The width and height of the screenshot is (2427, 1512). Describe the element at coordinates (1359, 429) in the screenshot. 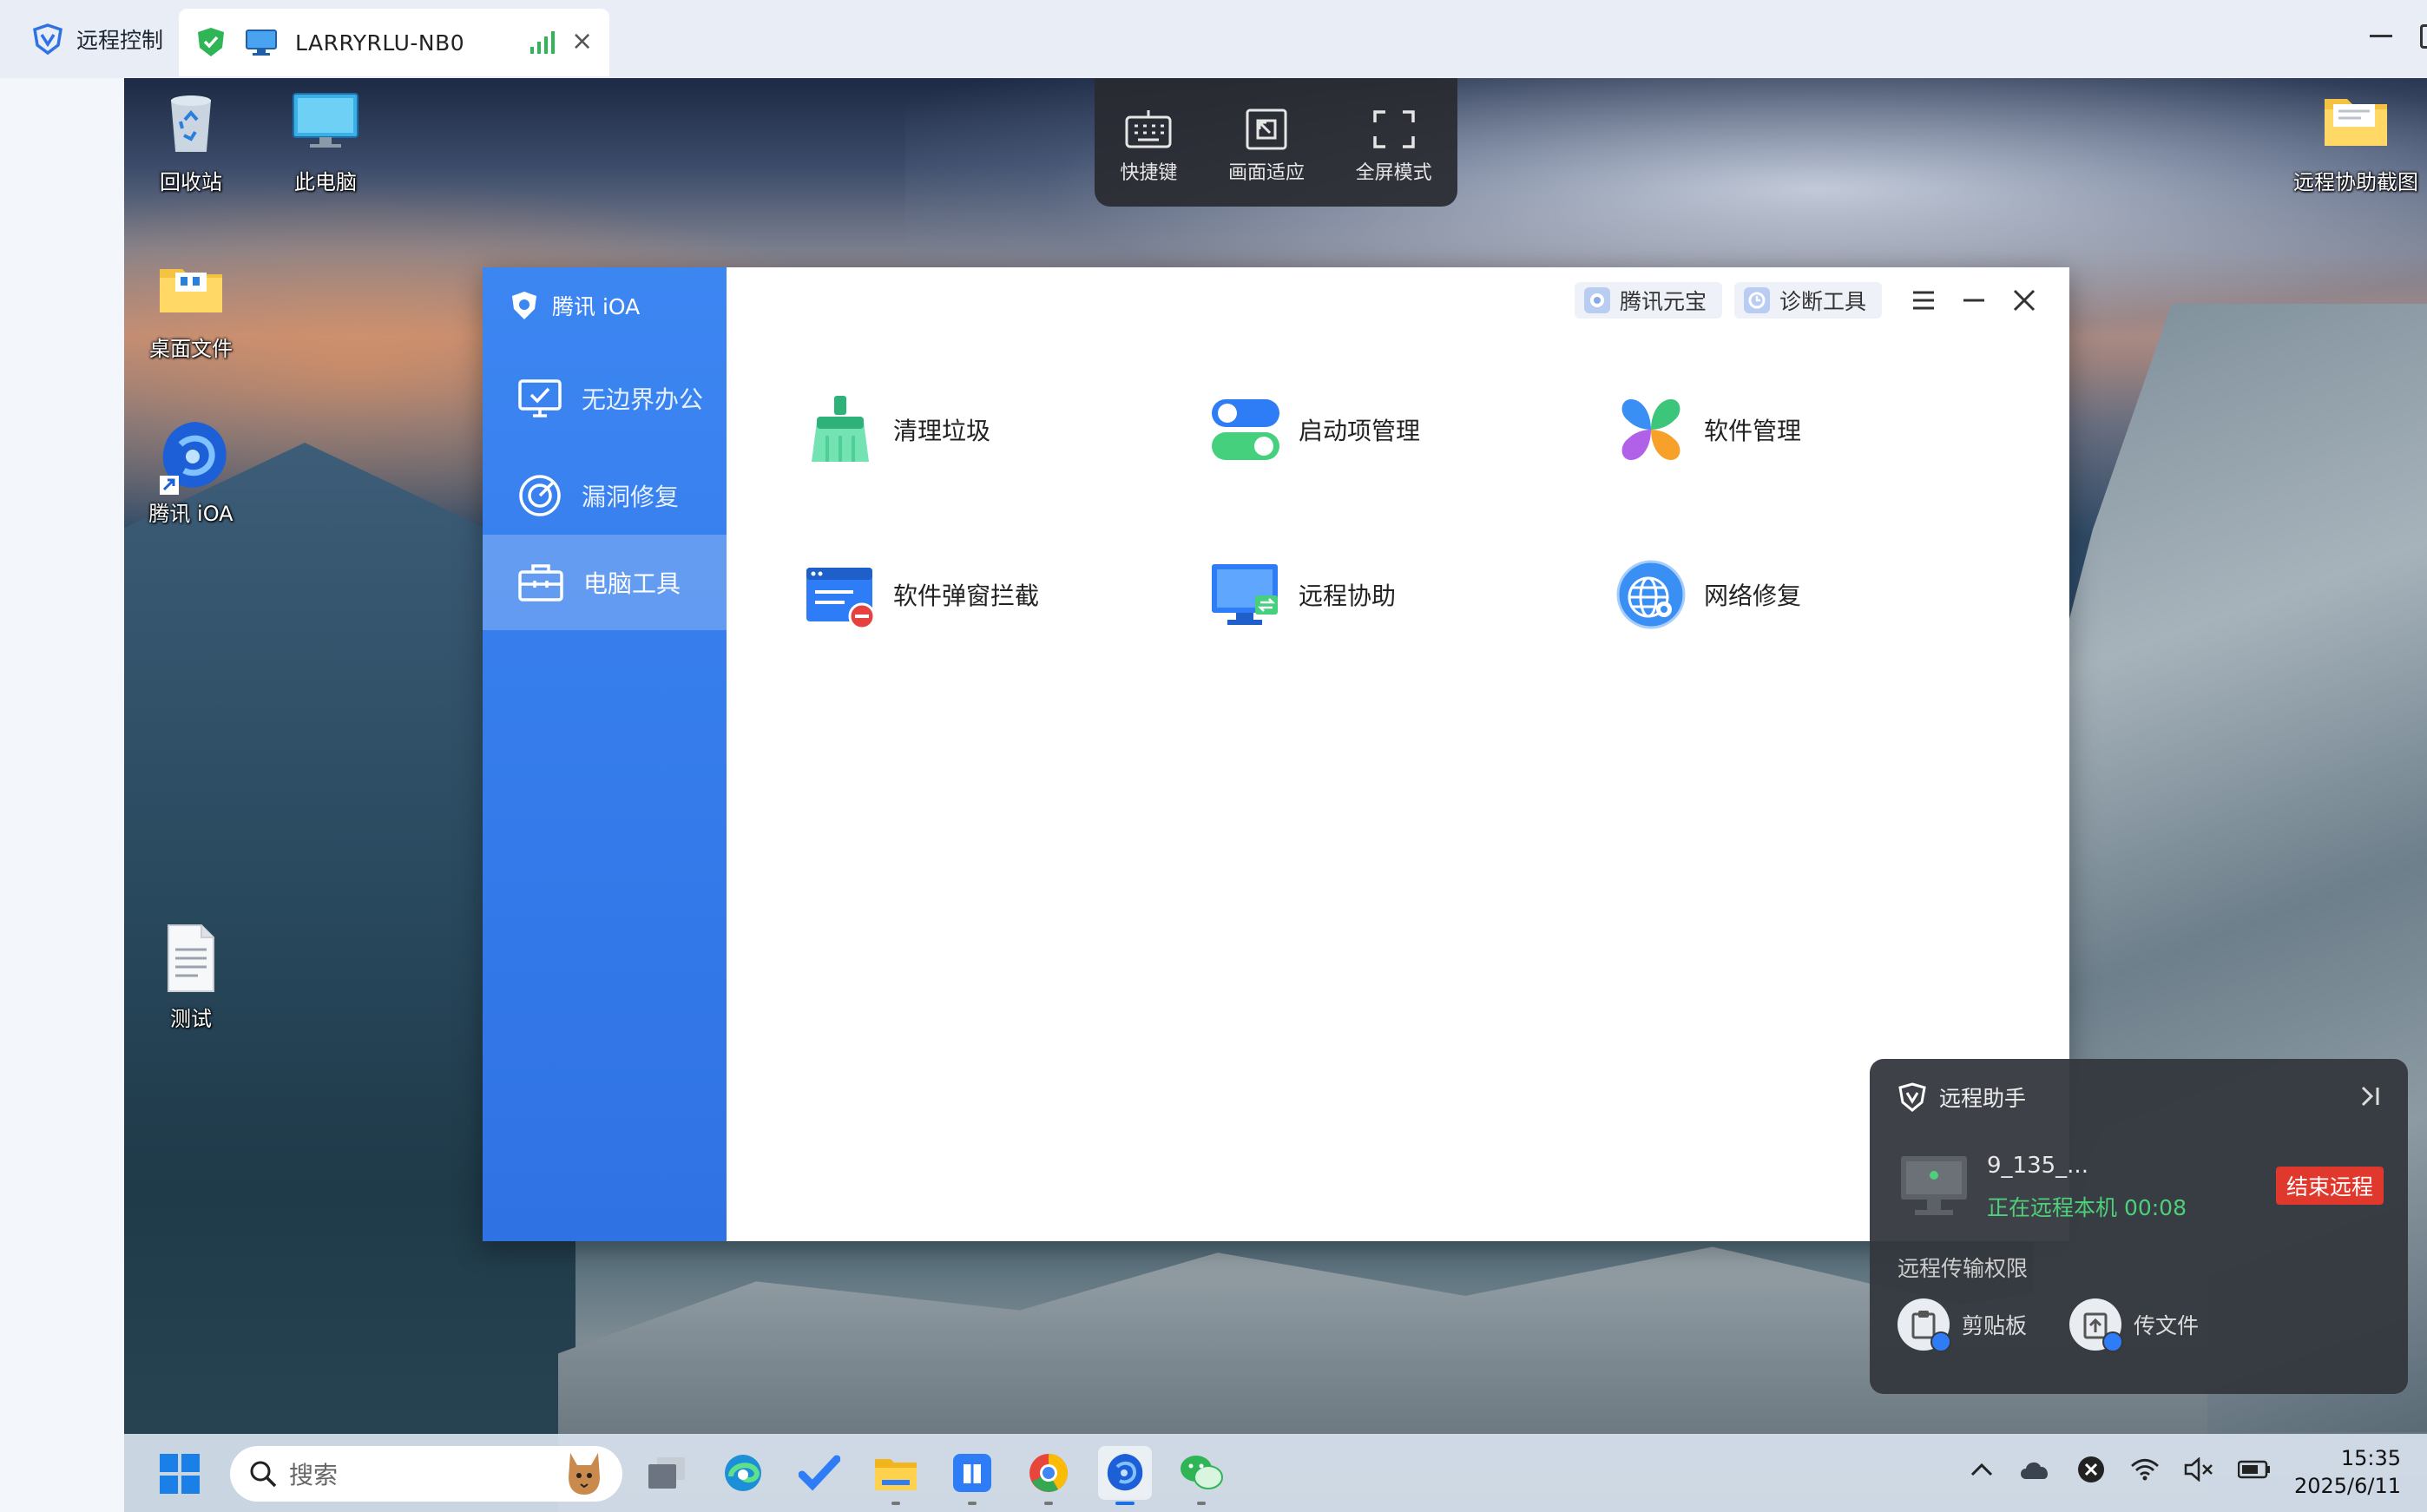

I see `tool-label: 启动项管理` at that location.